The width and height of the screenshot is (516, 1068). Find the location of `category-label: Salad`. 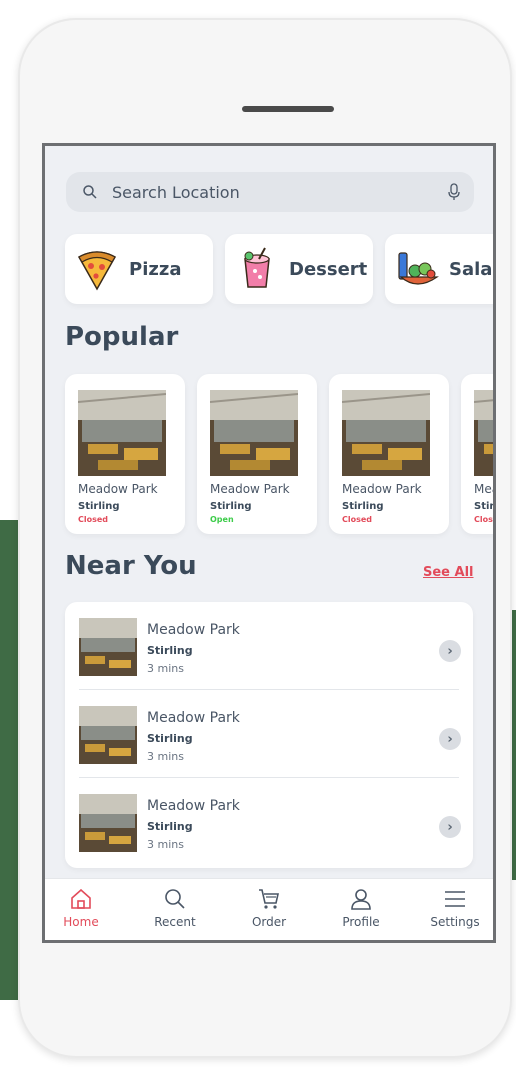

category-label: Salad is located at coordinates (471, 269).